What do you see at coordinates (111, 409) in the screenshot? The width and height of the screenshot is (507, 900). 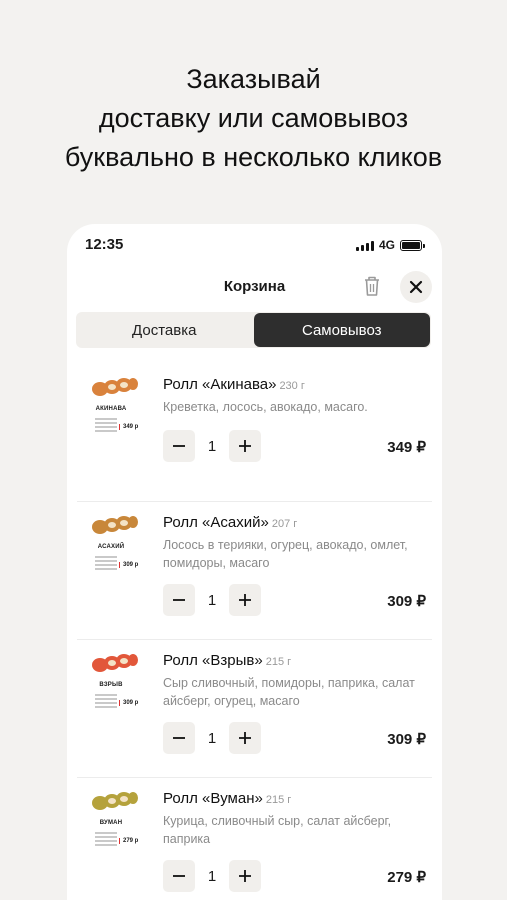 I see `thumb-label: АКИНАВА` at bounding box center [111, 409].